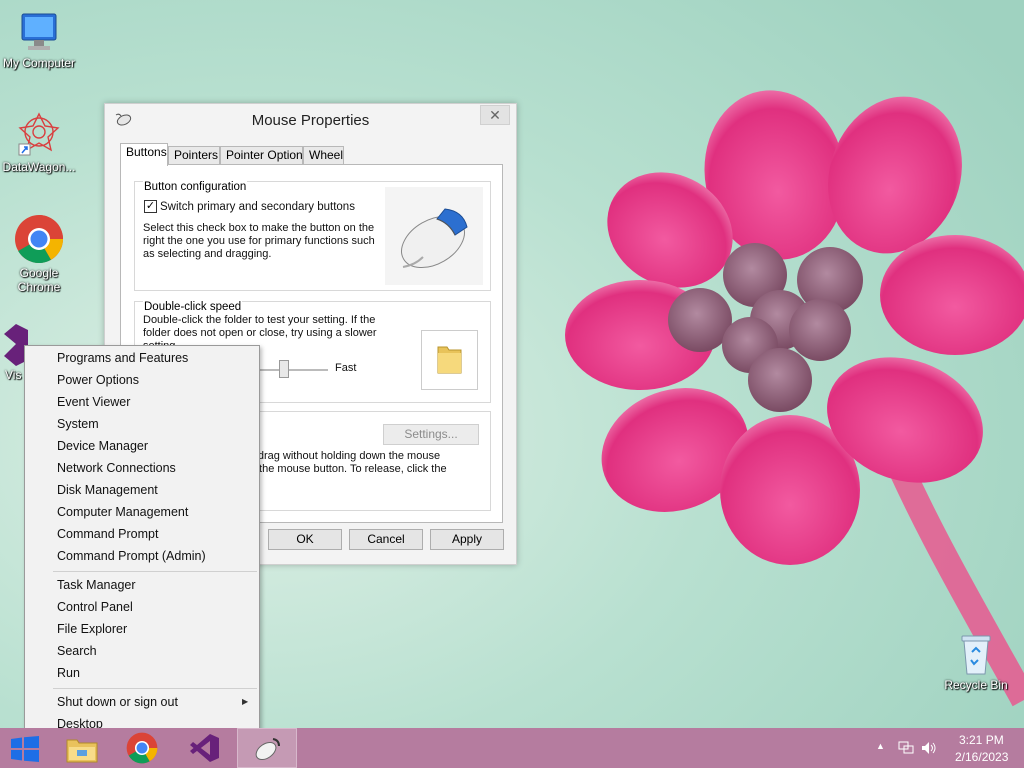 The image size is (1024, 768). Describe the element at coordinates (257, 207) in the screenshot. I see `checkbox-label: Switch primary and secondary buttons` at that location.